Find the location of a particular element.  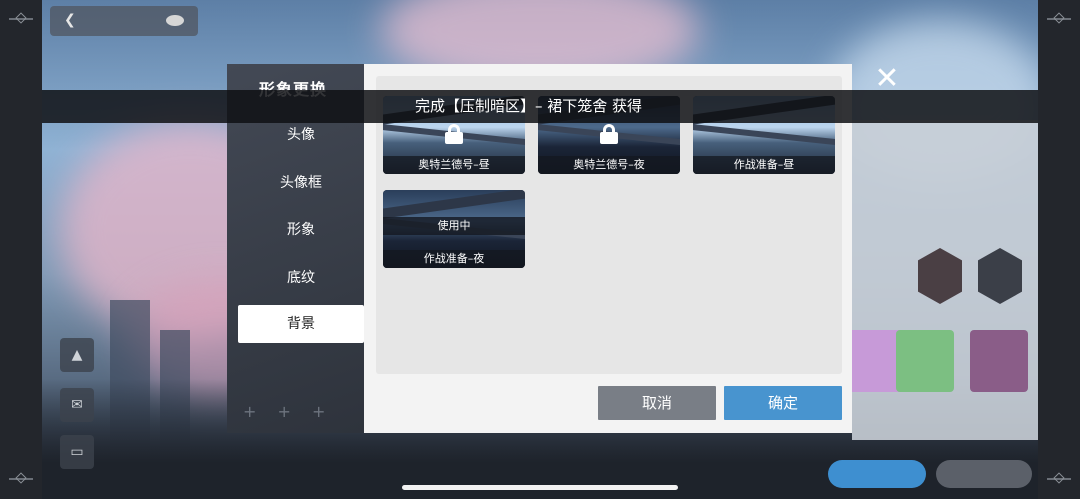

profile-card-background is located at coordinates (942, 280).